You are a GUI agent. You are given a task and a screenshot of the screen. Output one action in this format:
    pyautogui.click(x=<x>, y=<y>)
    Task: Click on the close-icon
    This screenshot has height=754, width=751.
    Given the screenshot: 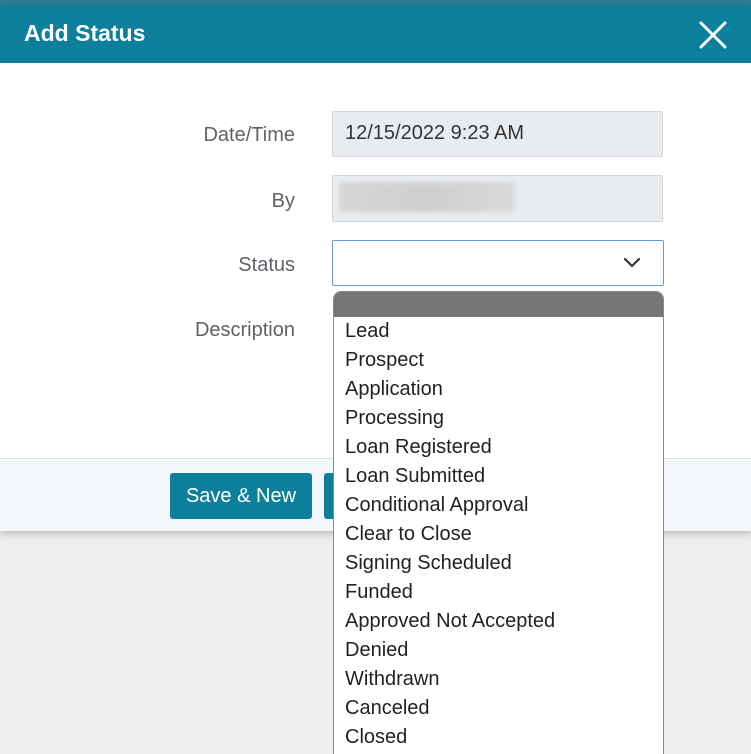 What is the action you would take?
    pyautogui.click(x=713, y=35)
    